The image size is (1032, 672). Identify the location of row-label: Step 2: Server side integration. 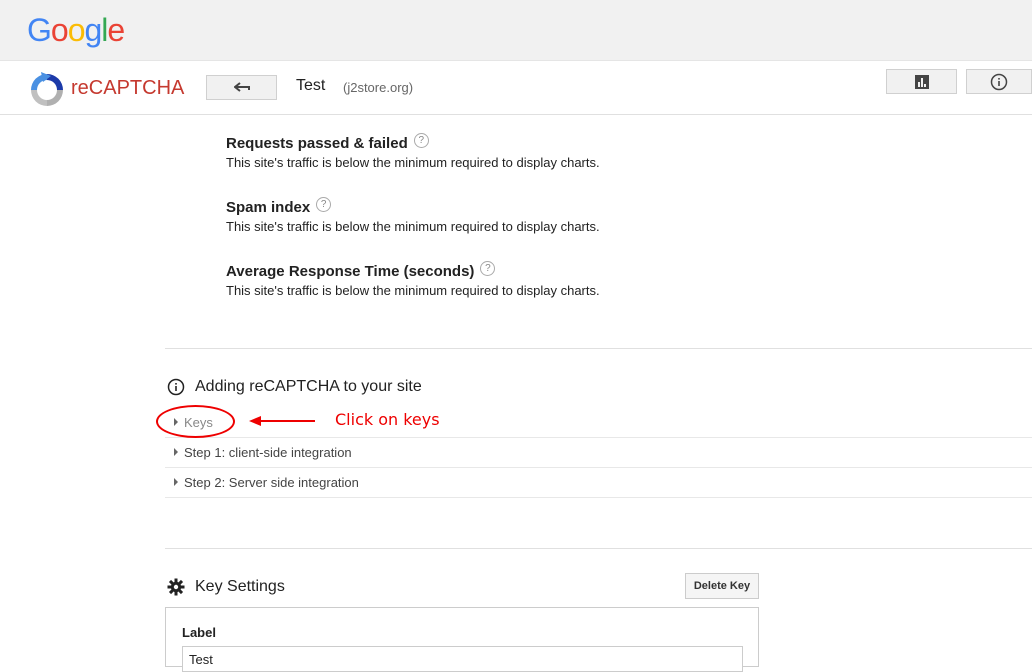
(271, 482).